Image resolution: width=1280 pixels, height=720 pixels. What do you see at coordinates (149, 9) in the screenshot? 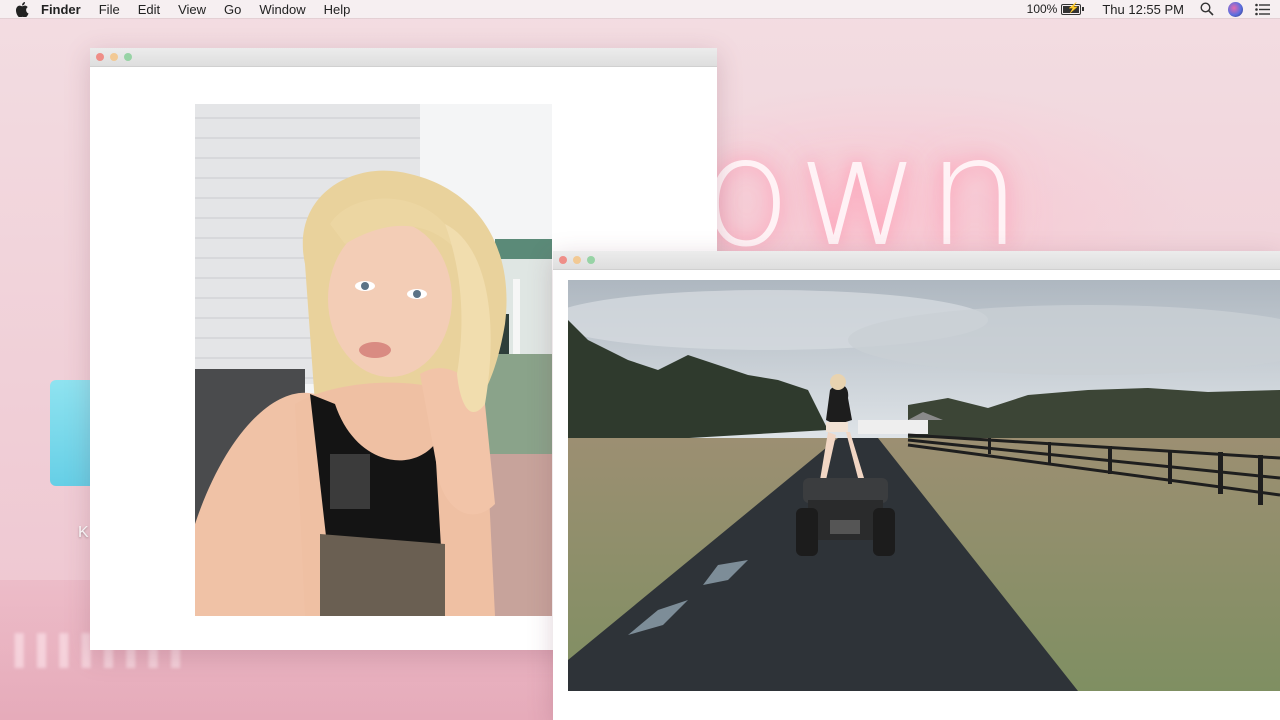
I see `menu-edit: Edit` at bounding box center [149, 9].